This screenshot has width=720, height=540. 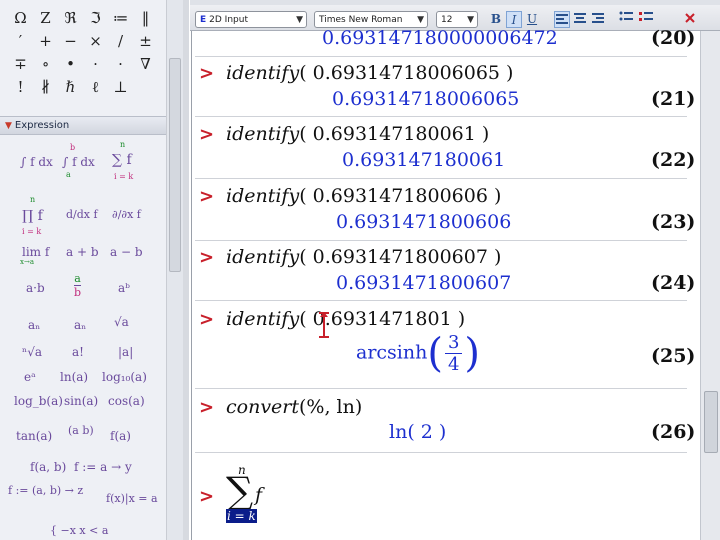 I want to click on binomial-template: (a b), so click(x=81, y=430).